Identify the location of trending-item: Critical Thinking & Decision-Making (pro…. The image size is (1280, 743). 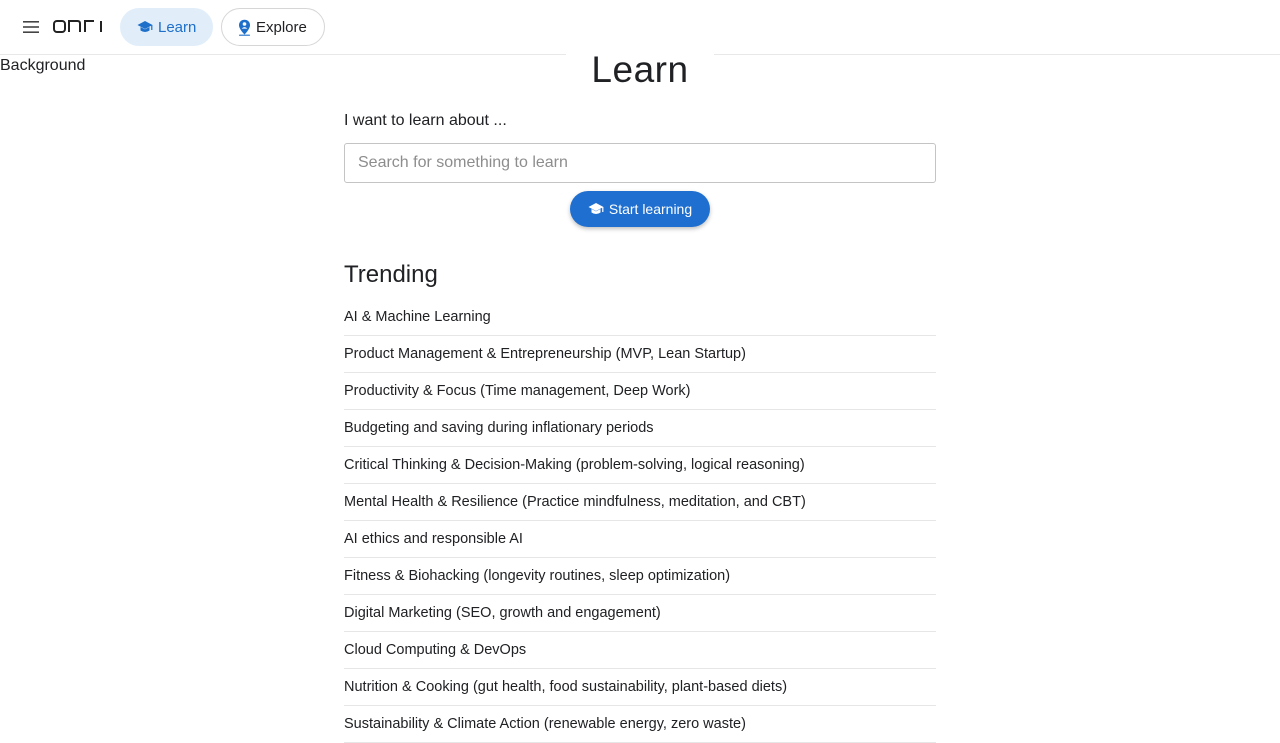
(640, 465).